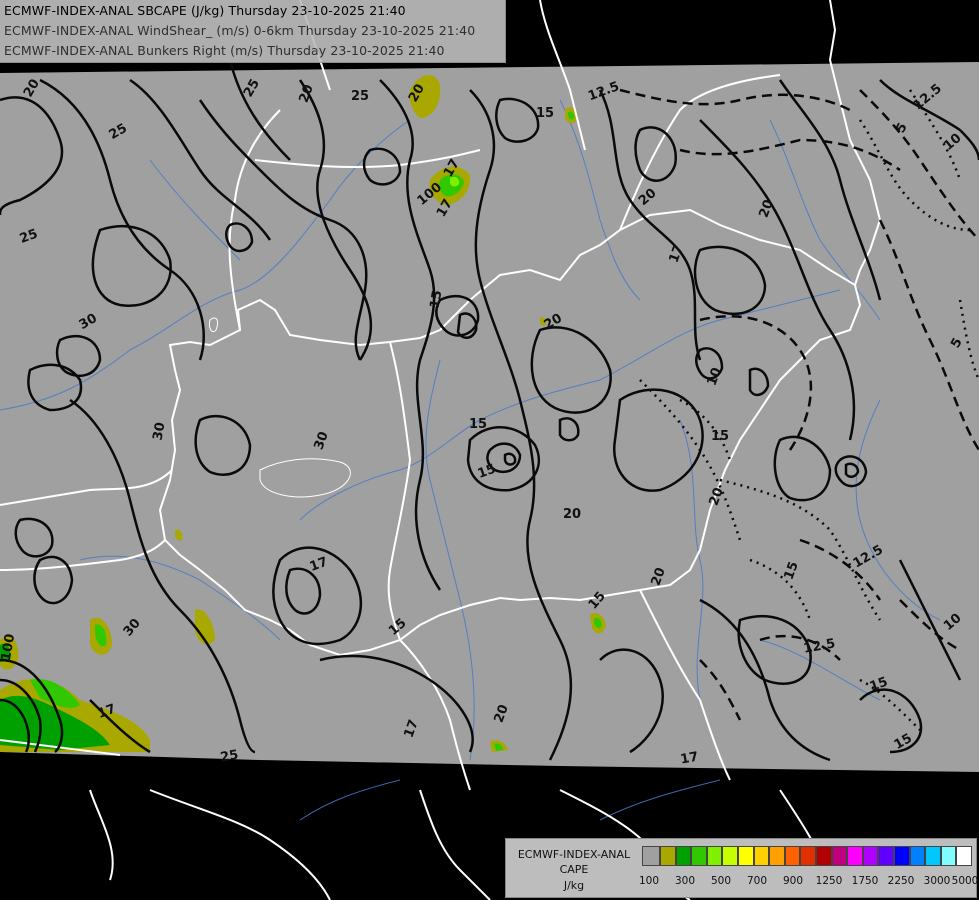 The width and height of the screenshot is (979, 900). Describe the element at coordinates (574, 885) in the screenshot. I see `legend-title-unit: J/kg` at that location.